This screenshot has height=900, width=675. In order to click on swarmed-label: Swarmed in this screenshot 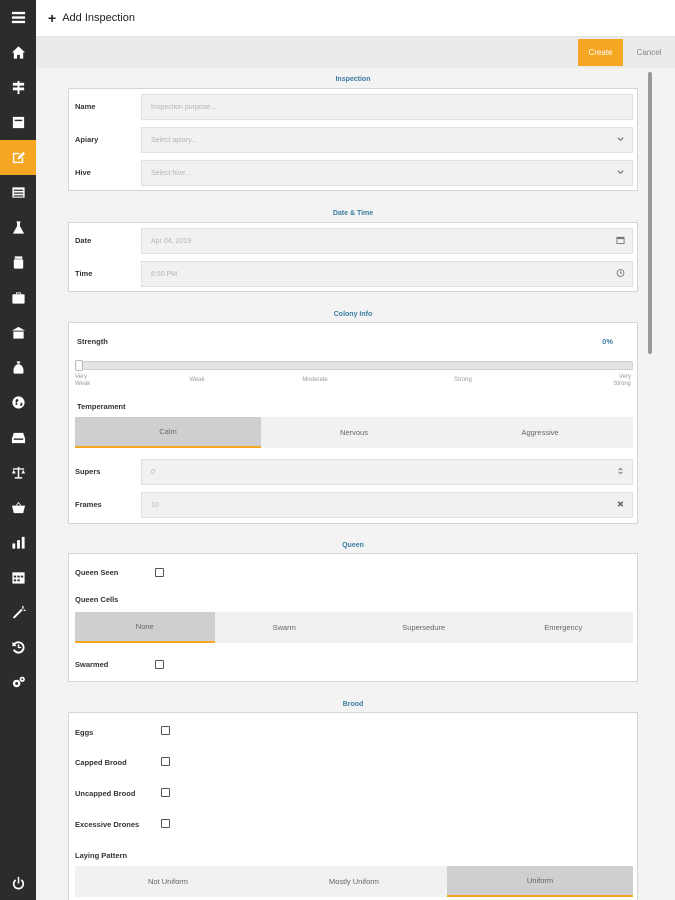, I will do `click(92, 664)`.